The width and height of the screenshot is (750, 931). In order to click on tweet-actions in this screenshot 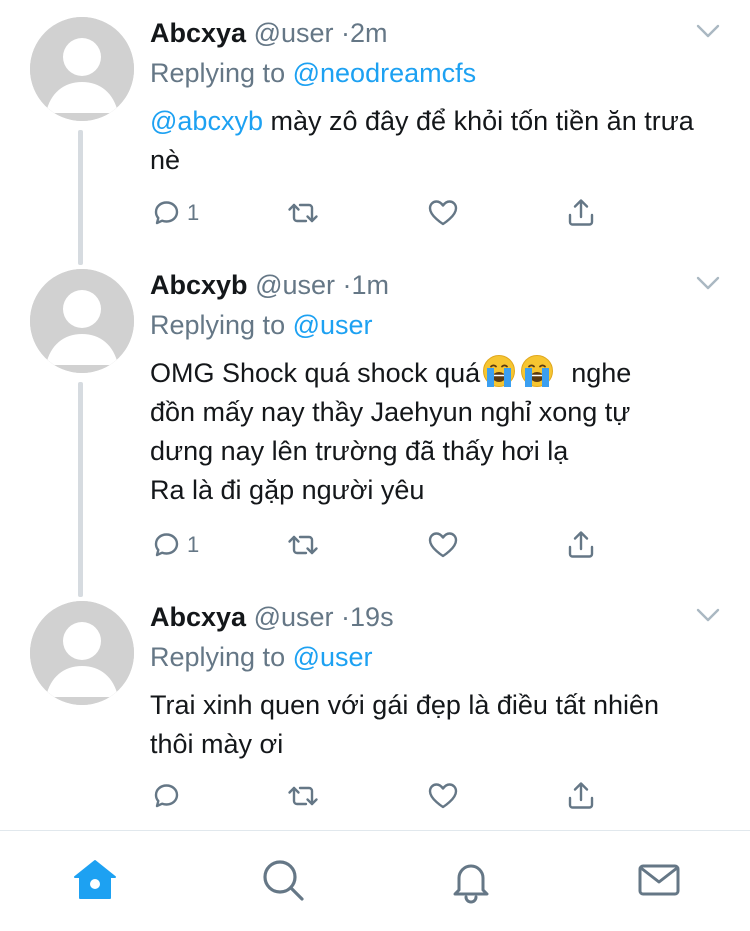, I will do `click(385, 796)`.